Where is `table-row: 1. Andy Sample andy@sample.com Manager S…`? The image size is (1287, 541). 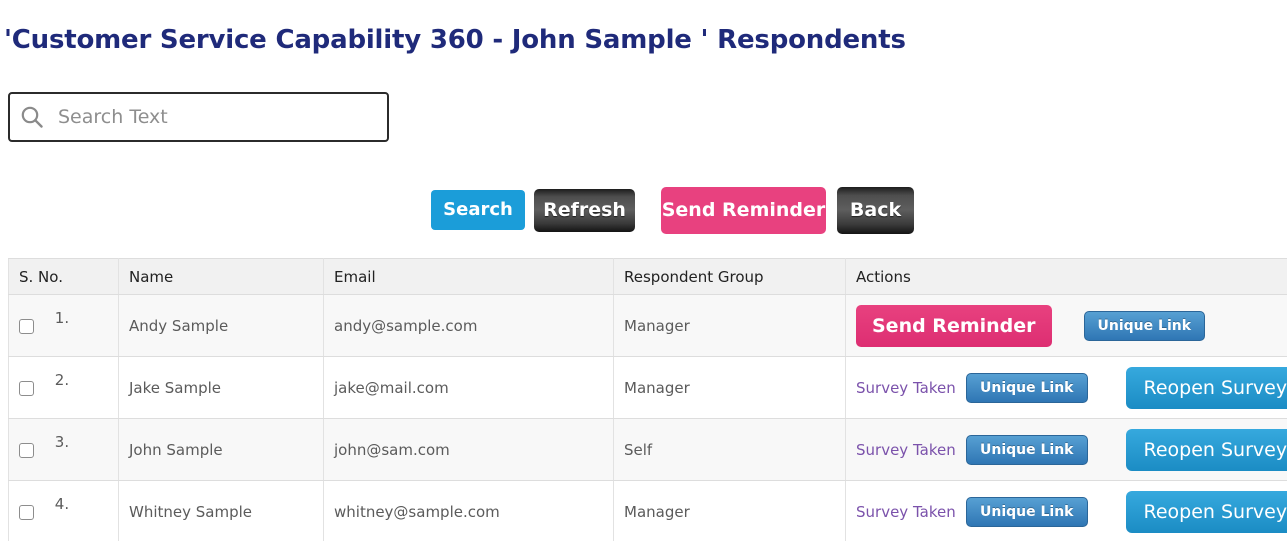 table-row: 1. Andy Sample andy@sample.com Manager S… is located at coordinates (647, 325).